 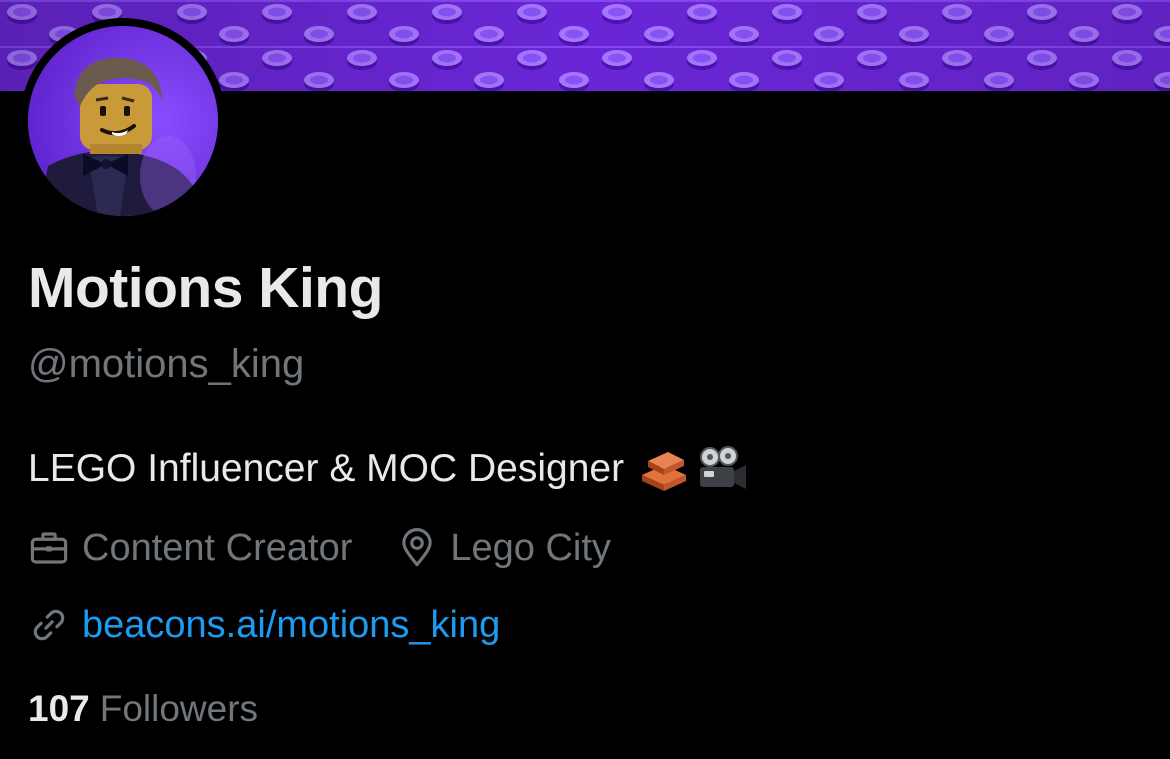 I want to click on briefcase-icon, so click(x=49, y=548).